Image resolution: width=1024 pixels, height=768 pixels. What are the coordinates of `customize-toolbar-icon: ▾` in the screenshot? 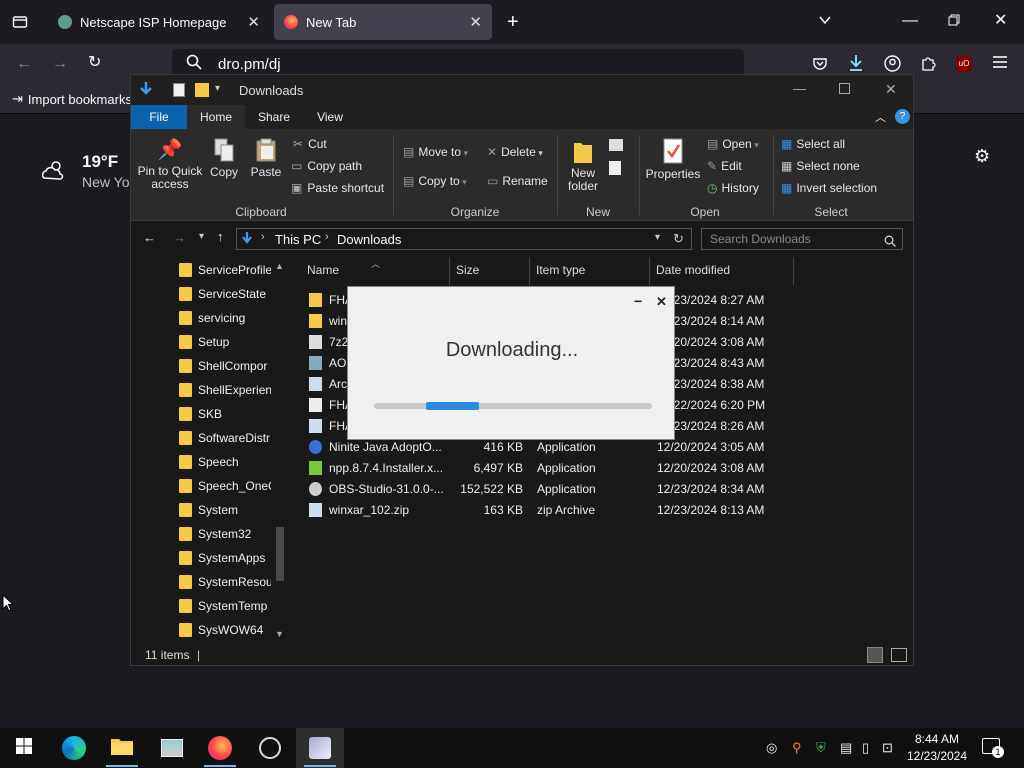 It's located at (217, 88).